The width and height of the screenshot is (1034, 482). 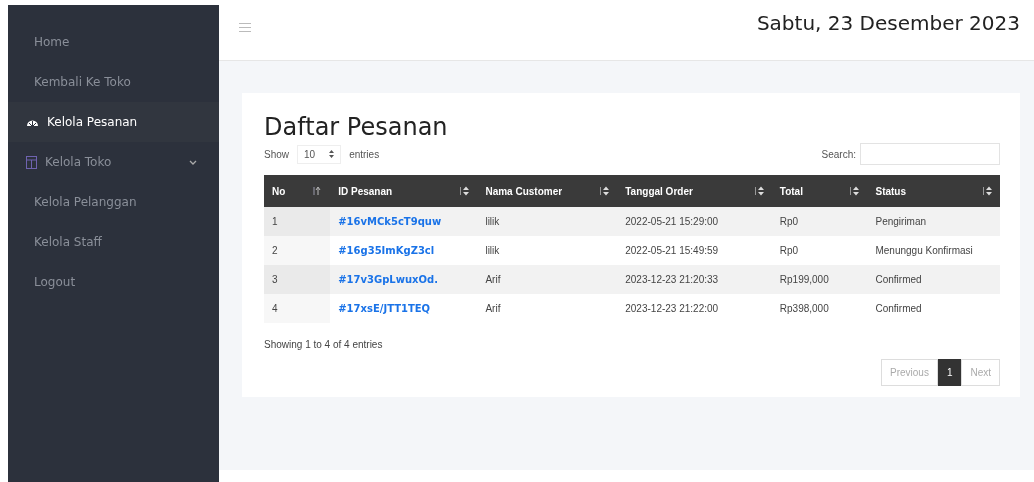 I want to click on table-cell: Rp398,000, so click(x=819, y=308).